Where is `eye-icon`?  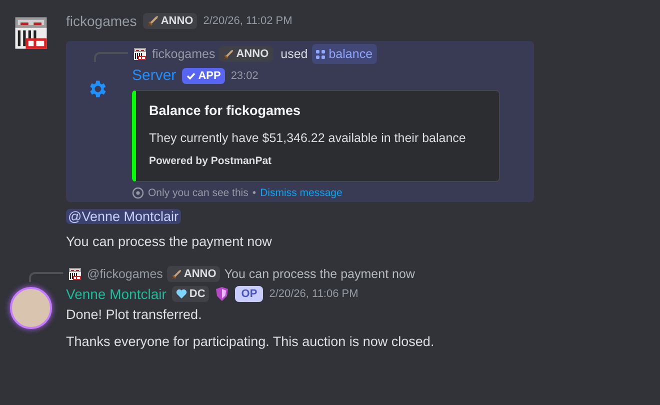 eye-icon is located at coordinates (138, 193).